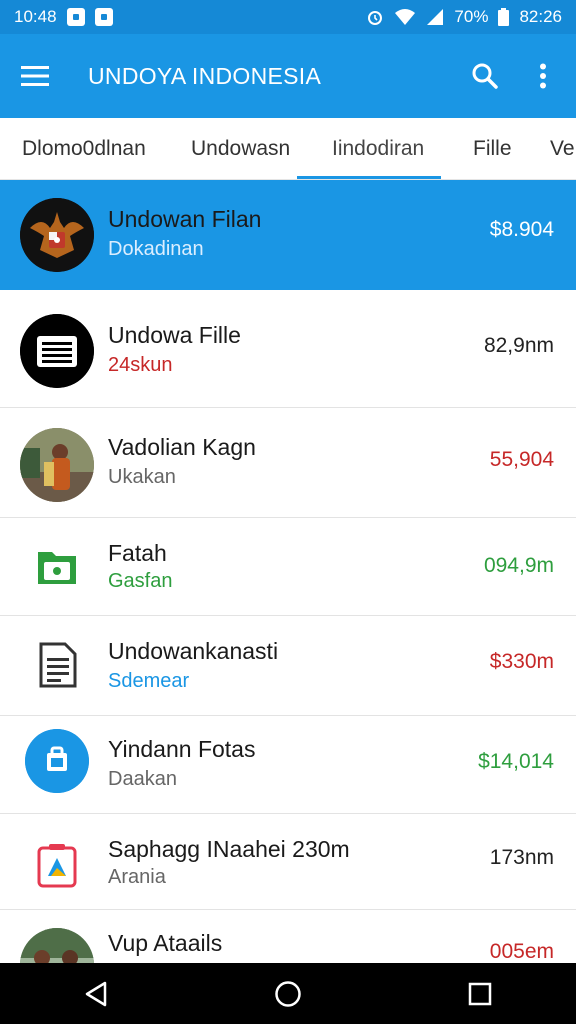 This screenshot has height=1024, width=576. Describe the element at coordinates (521, 459) in the screenshot. I see `item-value: 55,904` at that location.